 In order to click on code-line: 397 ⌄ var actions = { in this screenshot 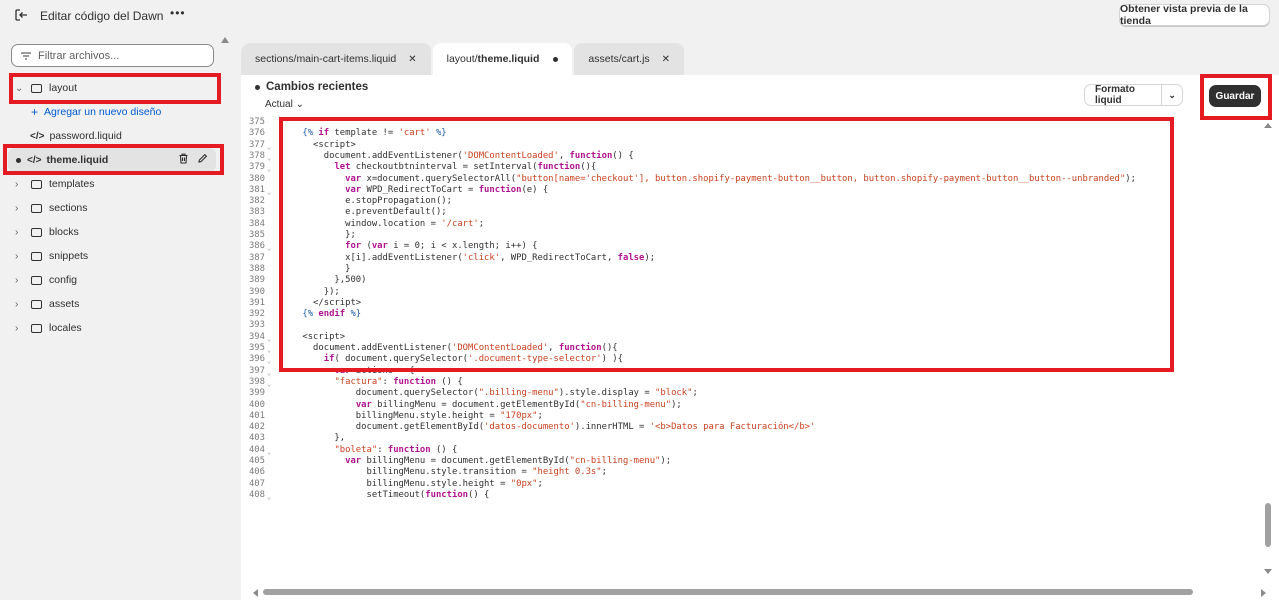, I will do `click(751, 371)`.